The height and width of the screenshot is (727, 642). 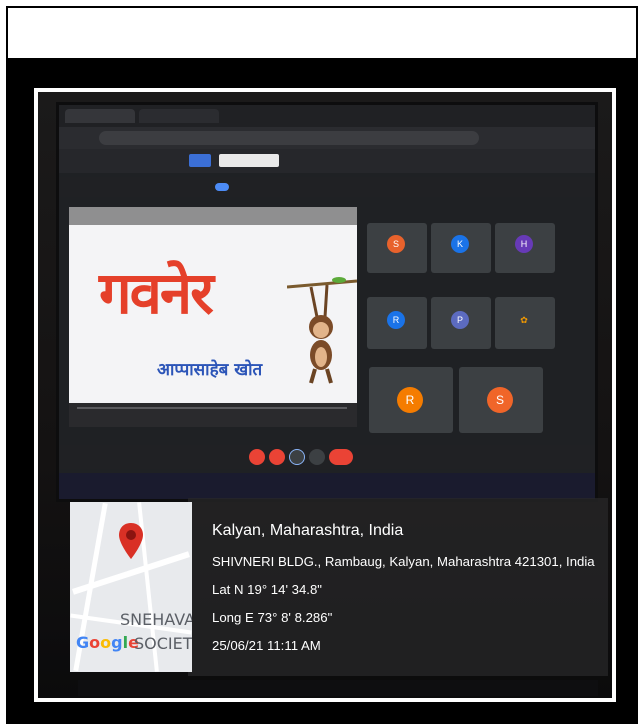 I want to click on more-icon, so click(x=317, y=457).